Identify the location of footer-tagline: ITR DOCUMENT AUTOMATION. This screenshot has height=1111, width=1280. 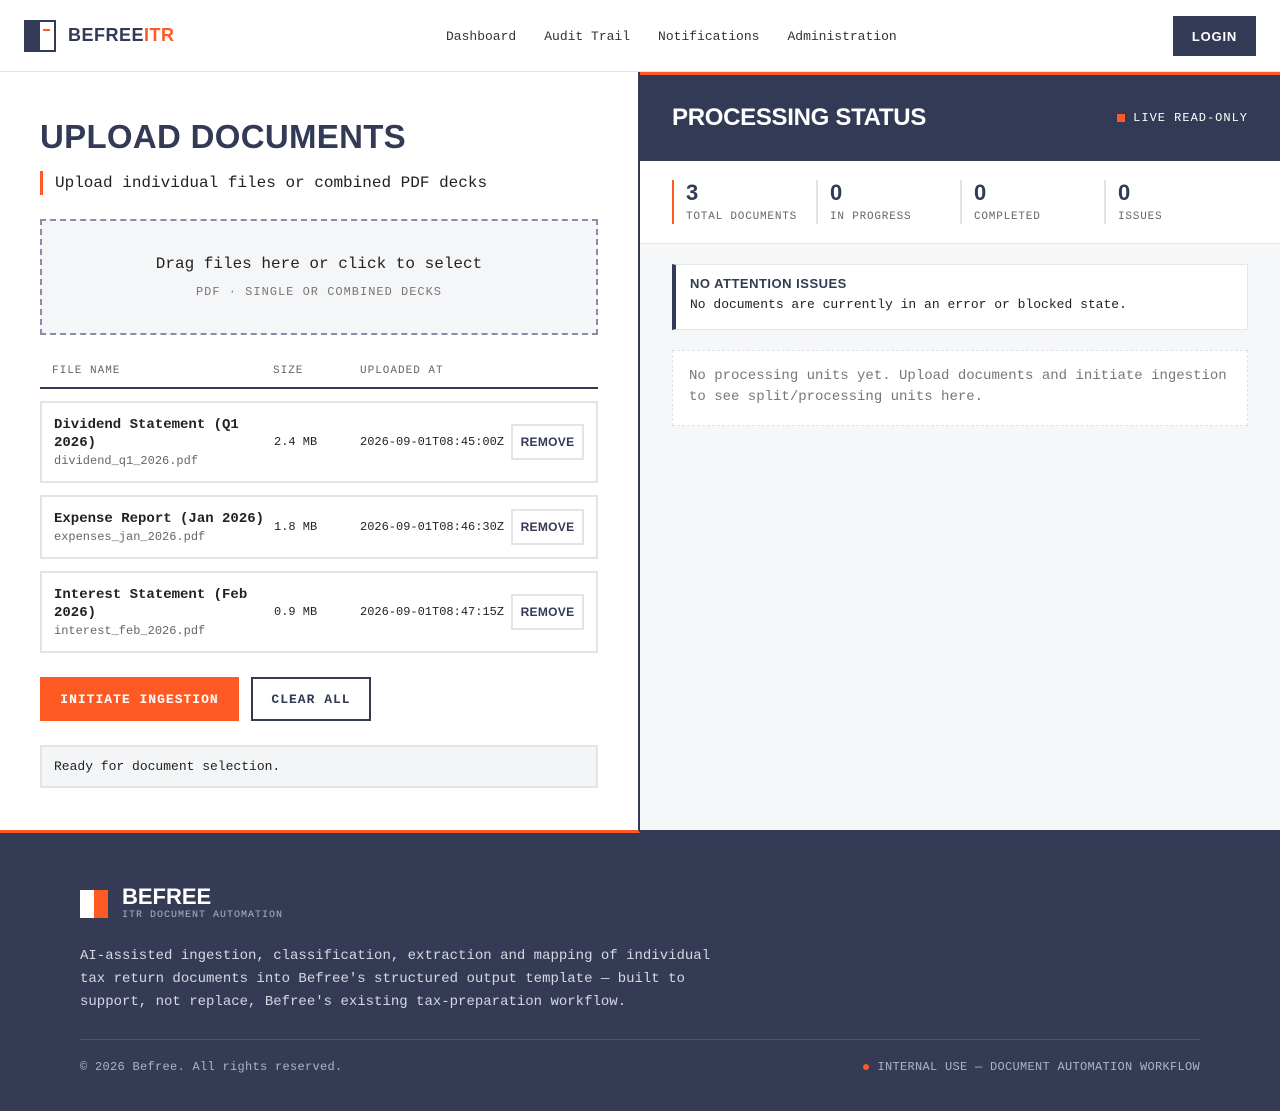
(203, 915).